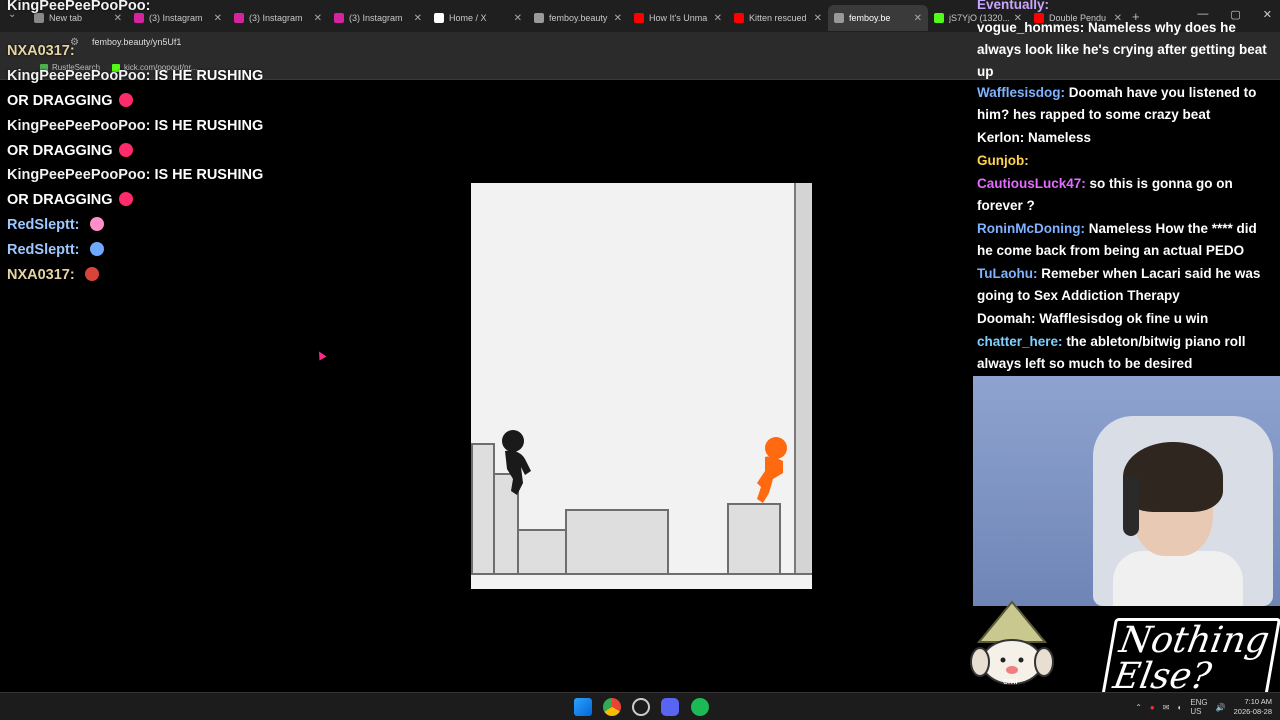  What do you see at coordinates (1007, 273) in the screenshot?
I see `chat-username: TuLaohu:` at bounding box center [1007, 273].